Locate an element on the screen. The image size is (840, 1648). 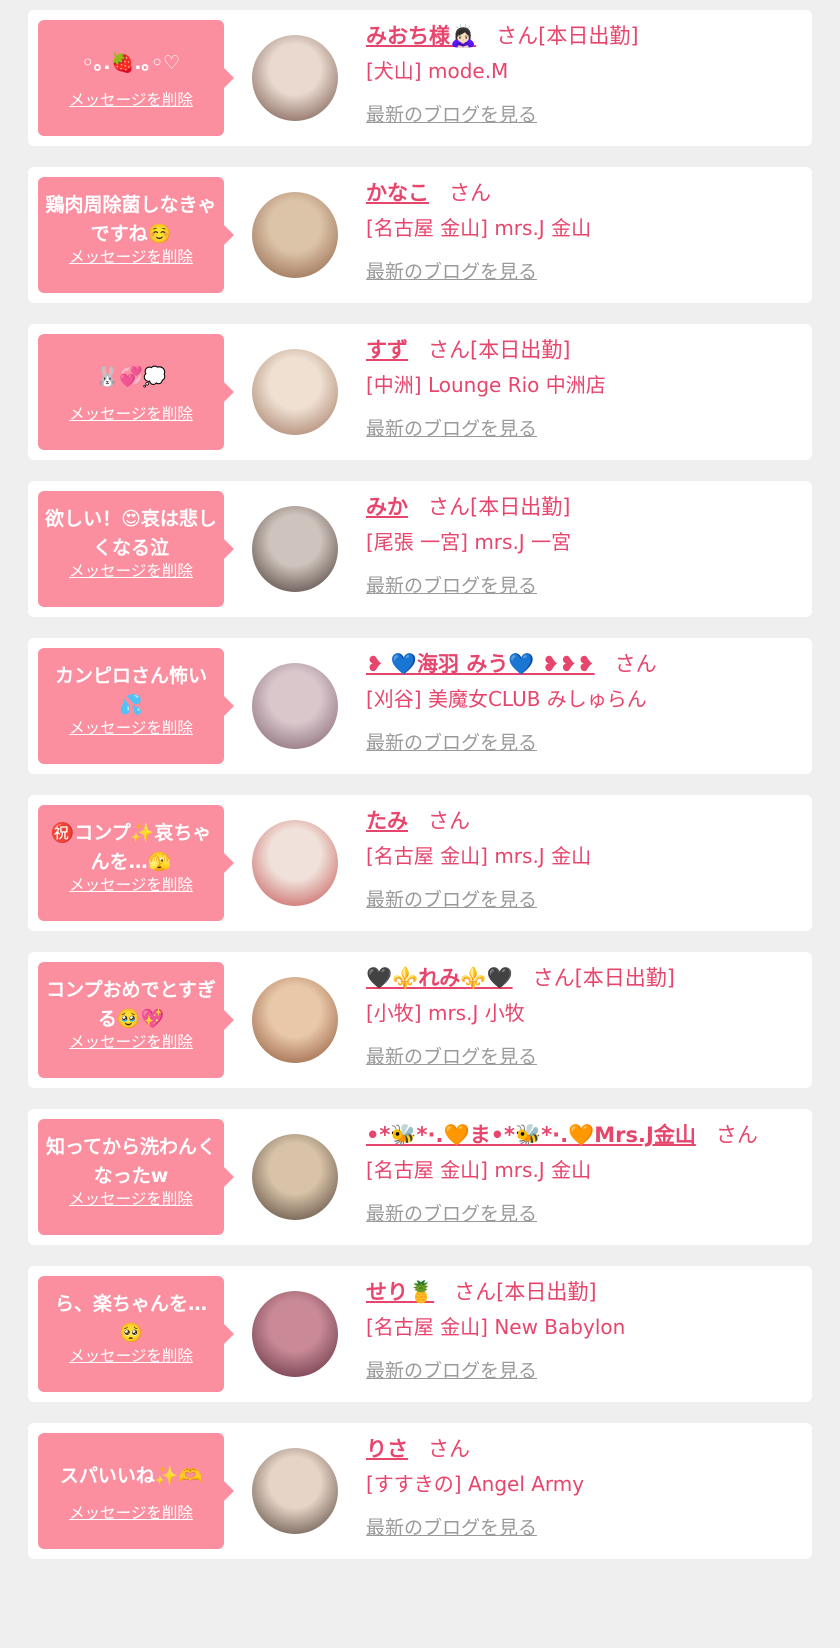
message-text: 🐰💞💭 is located at coordinates (131, 376).